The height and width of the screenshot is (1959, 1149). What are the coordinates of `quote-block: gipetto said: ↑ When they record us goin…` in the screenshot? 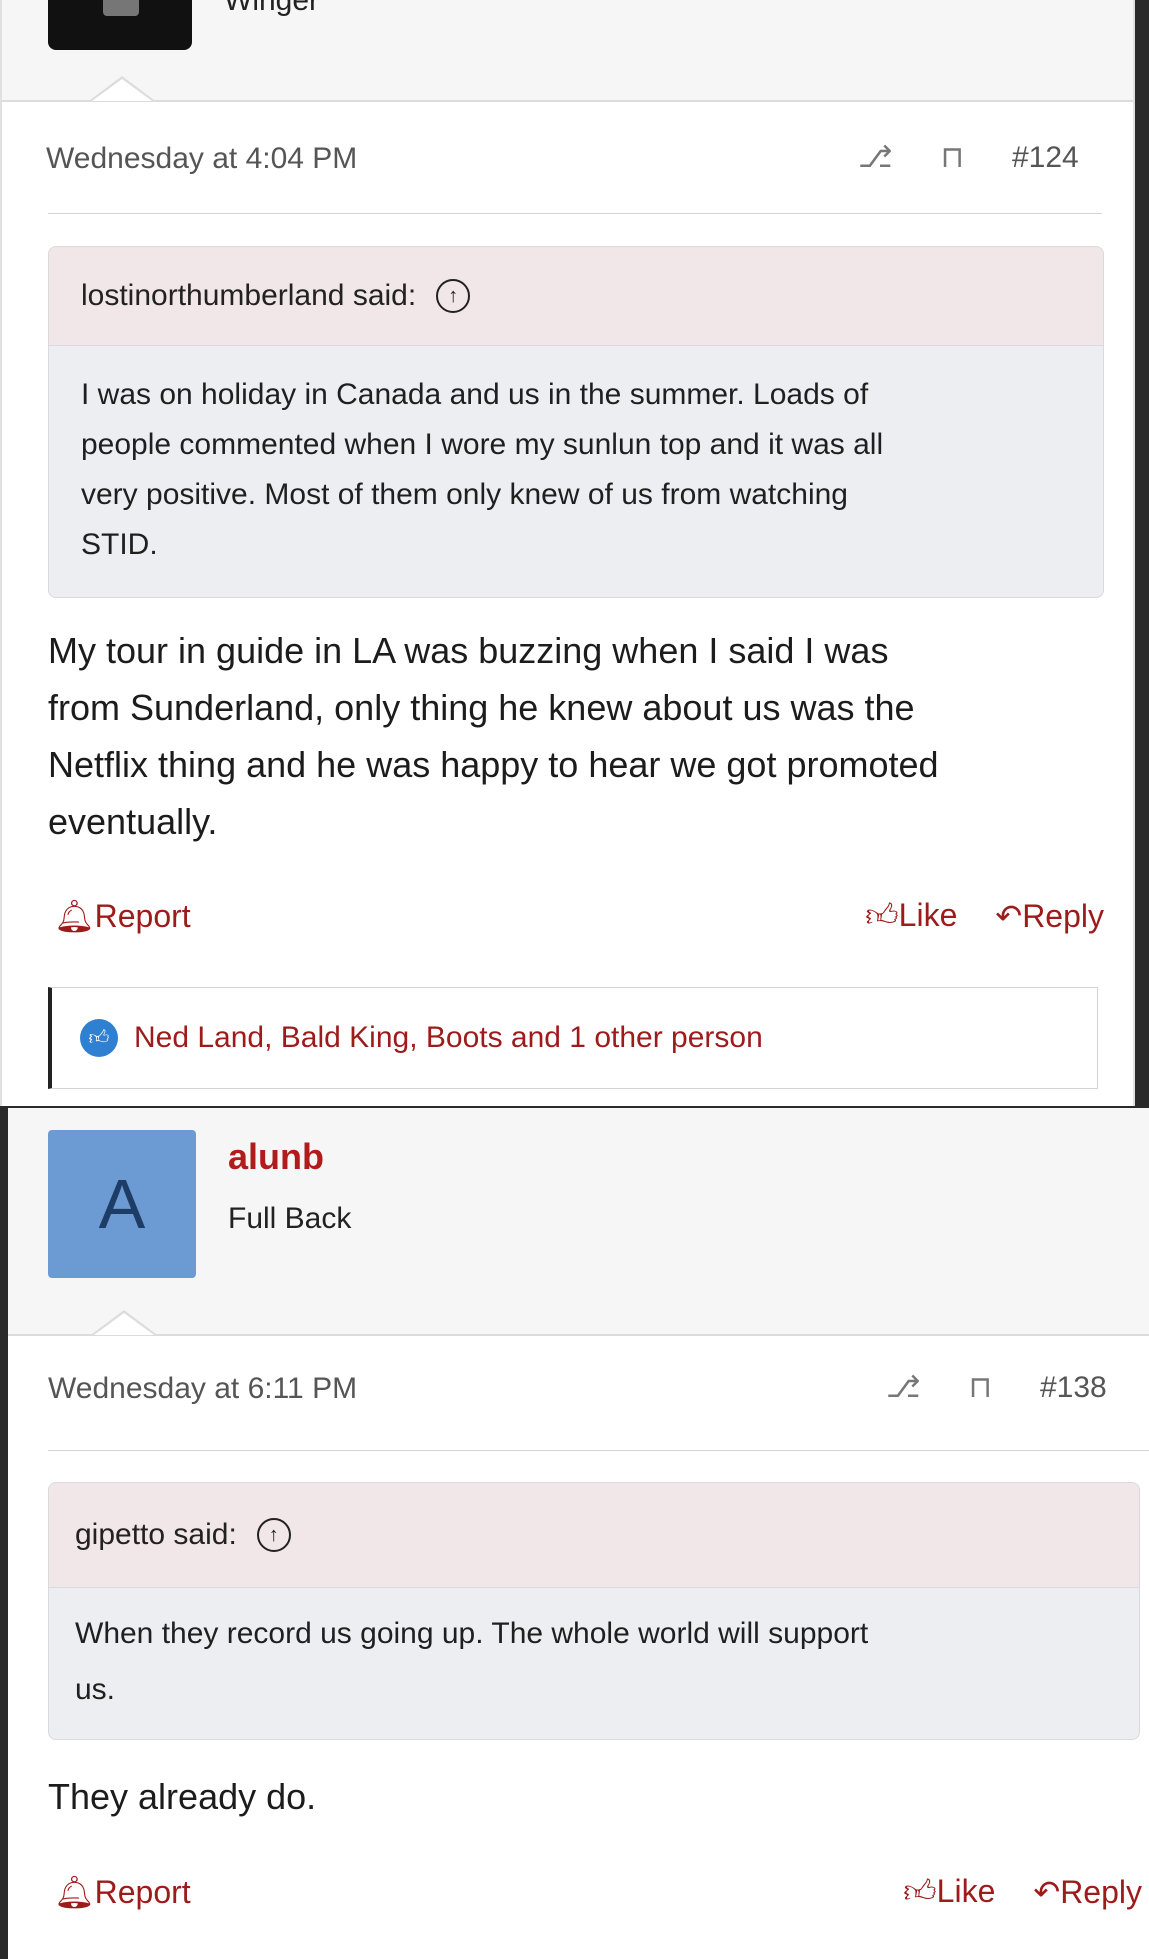 It's located at (594, 1611).